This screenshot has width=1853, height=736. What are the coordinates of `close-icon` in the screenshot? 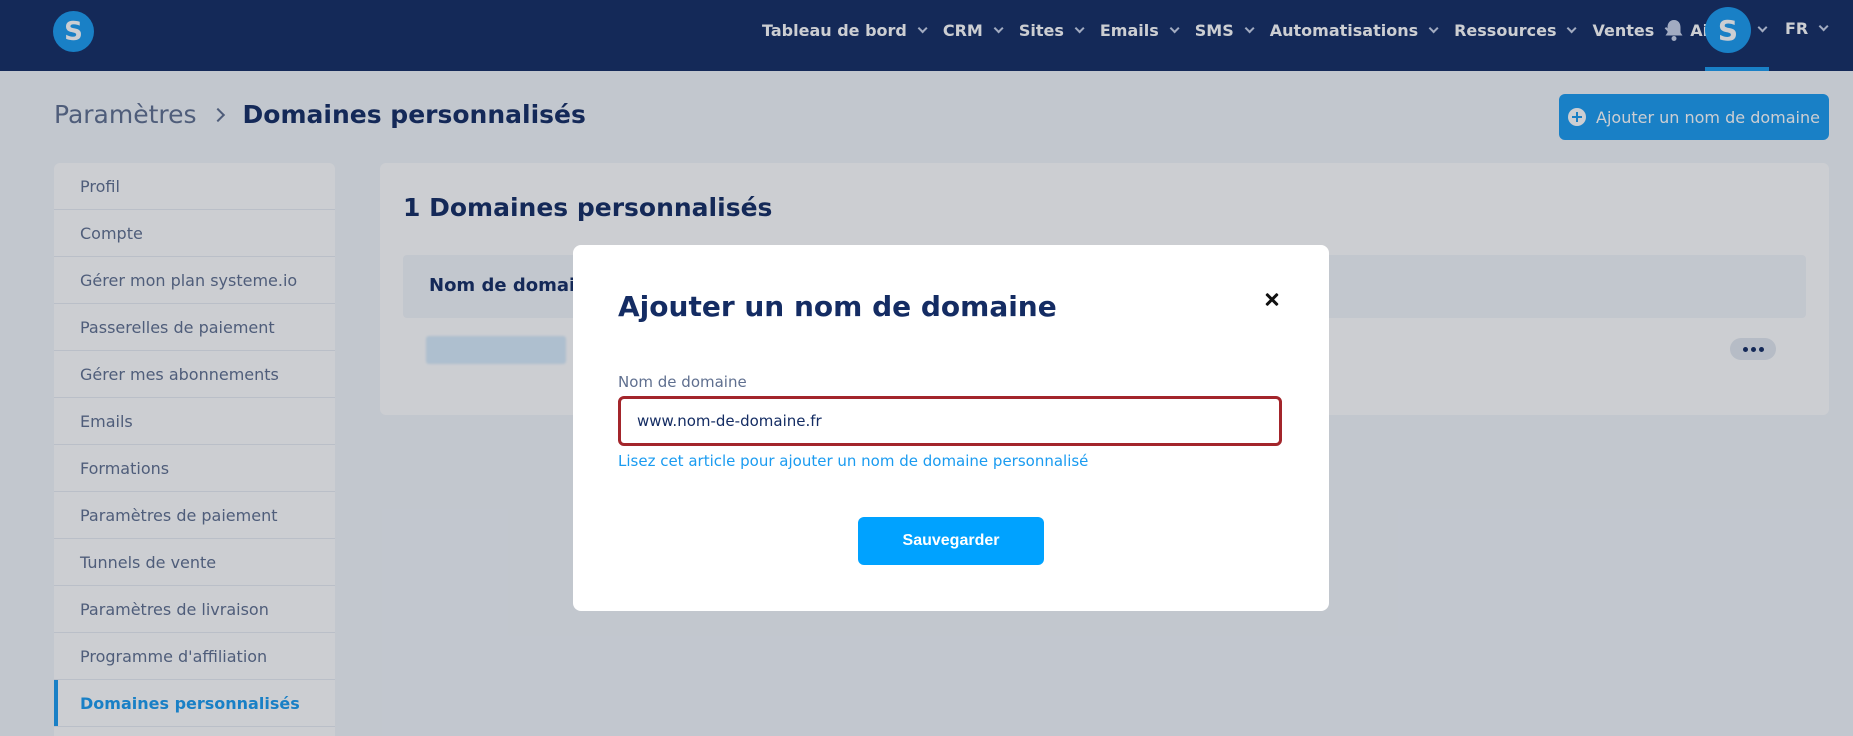 It's located at (1272, 299).